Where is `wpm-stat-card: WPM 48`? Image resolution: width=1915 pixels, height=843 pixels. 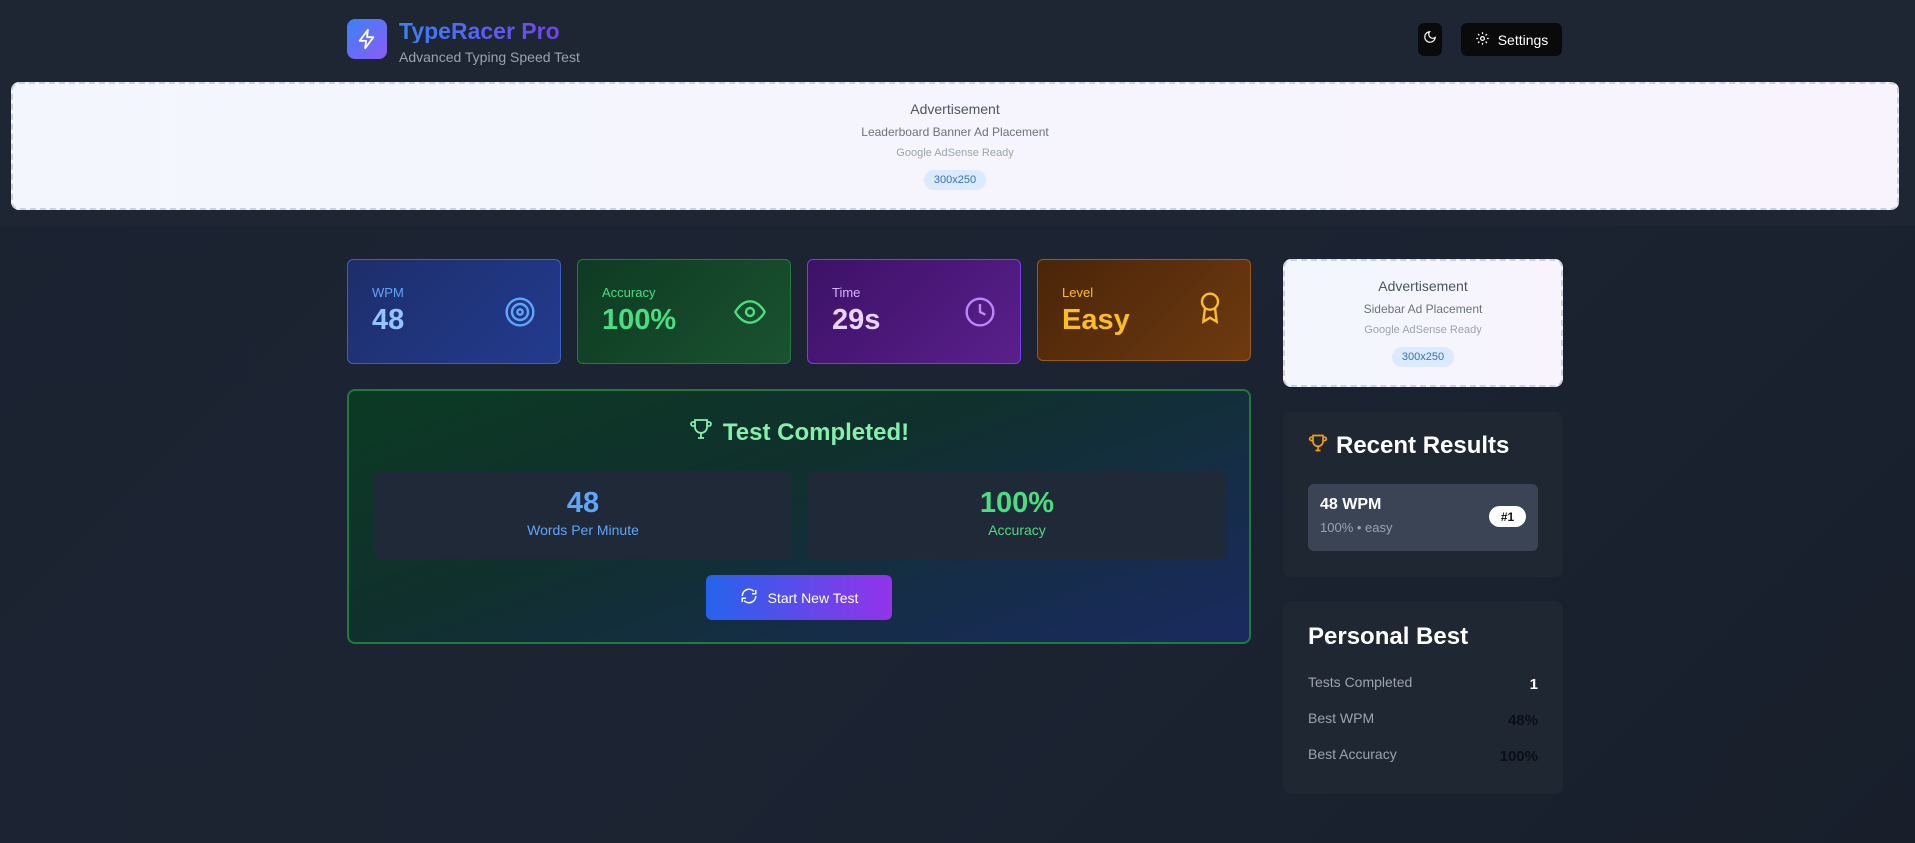 wpm-stat-card: WPM 48 is located at coordinates (454, 311).